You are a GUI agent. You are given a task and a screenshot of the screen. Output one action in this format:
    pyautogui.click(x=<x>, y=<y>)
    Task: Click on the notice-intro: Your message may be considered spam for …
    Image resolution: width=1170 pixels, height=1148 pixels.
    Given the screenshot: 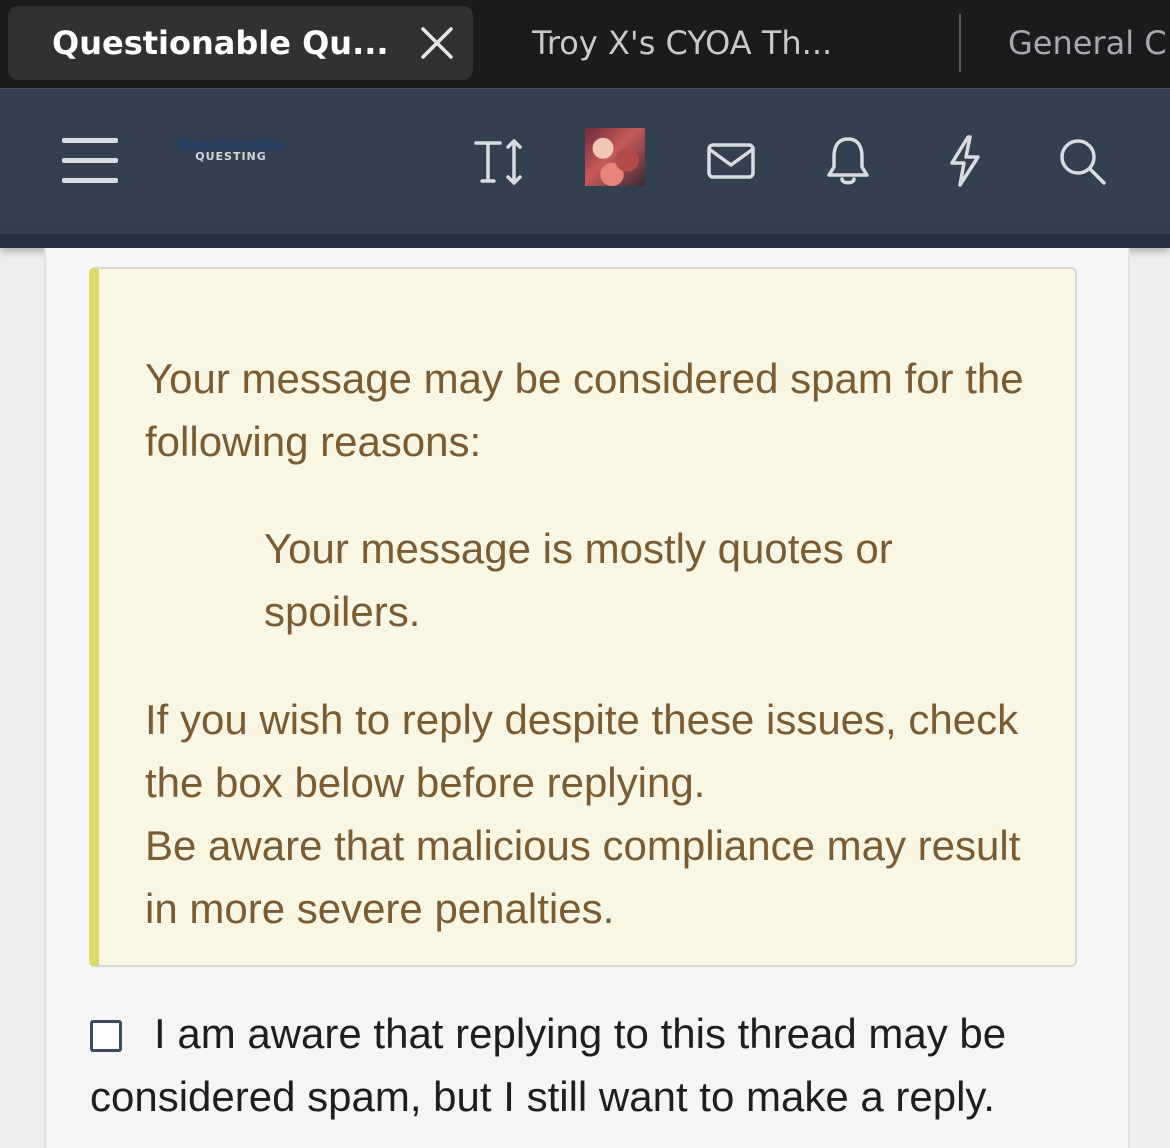 What is the action you would take?
    pyautogui.click(x=584, y=410)
    